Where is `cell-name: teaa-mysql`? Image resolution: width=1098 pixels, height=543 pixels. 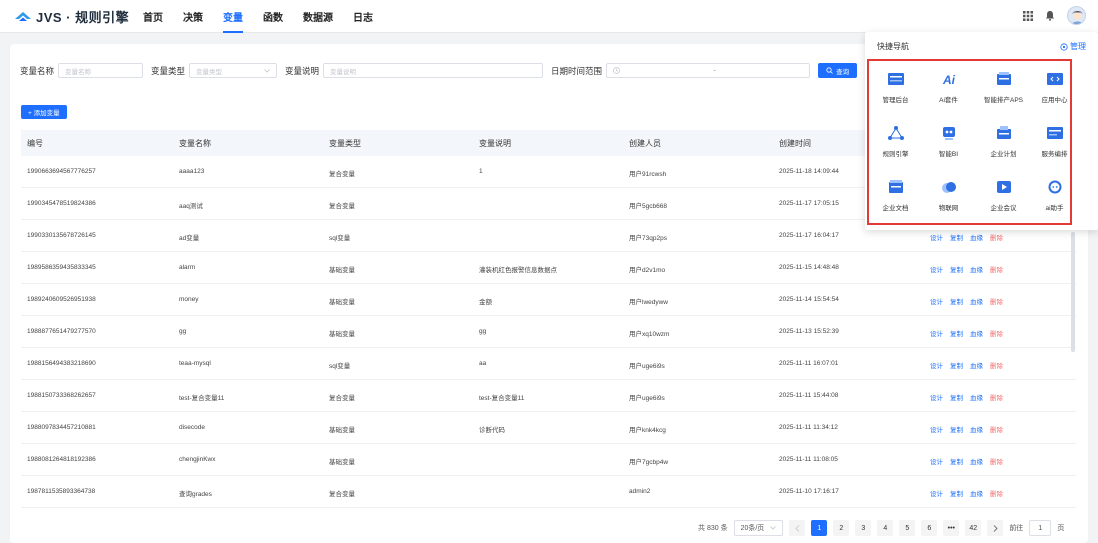 cell-name: teaa-mysql is located at coordinates (195, 363).